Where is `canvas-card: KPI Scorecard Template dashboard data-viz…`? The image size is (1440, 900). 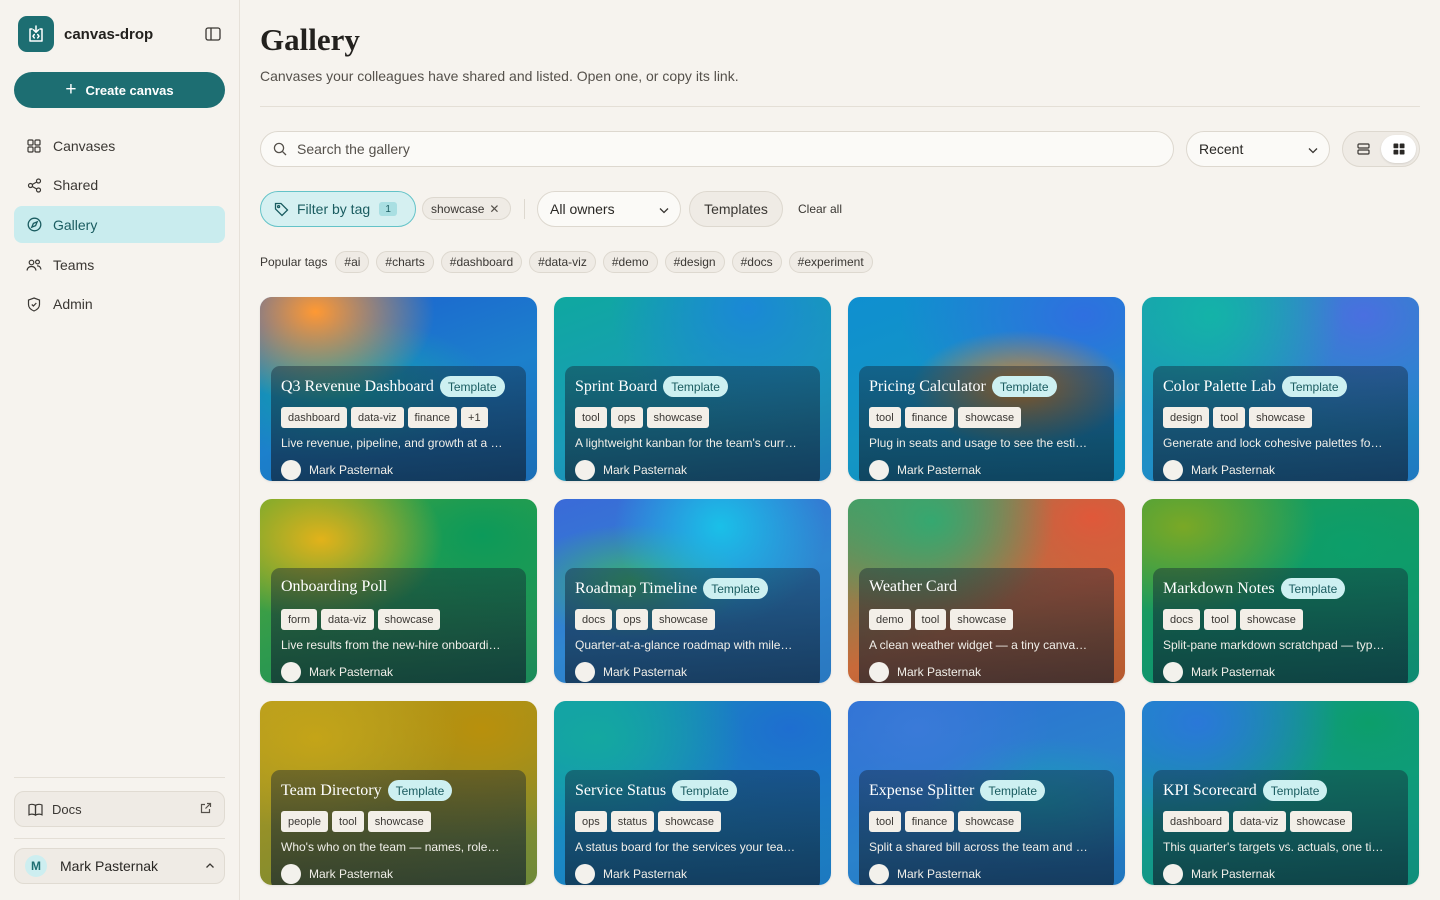
canvas-card: KPI Scorecard Template dashboard data-viz… is located at coordinates (1280, 793).